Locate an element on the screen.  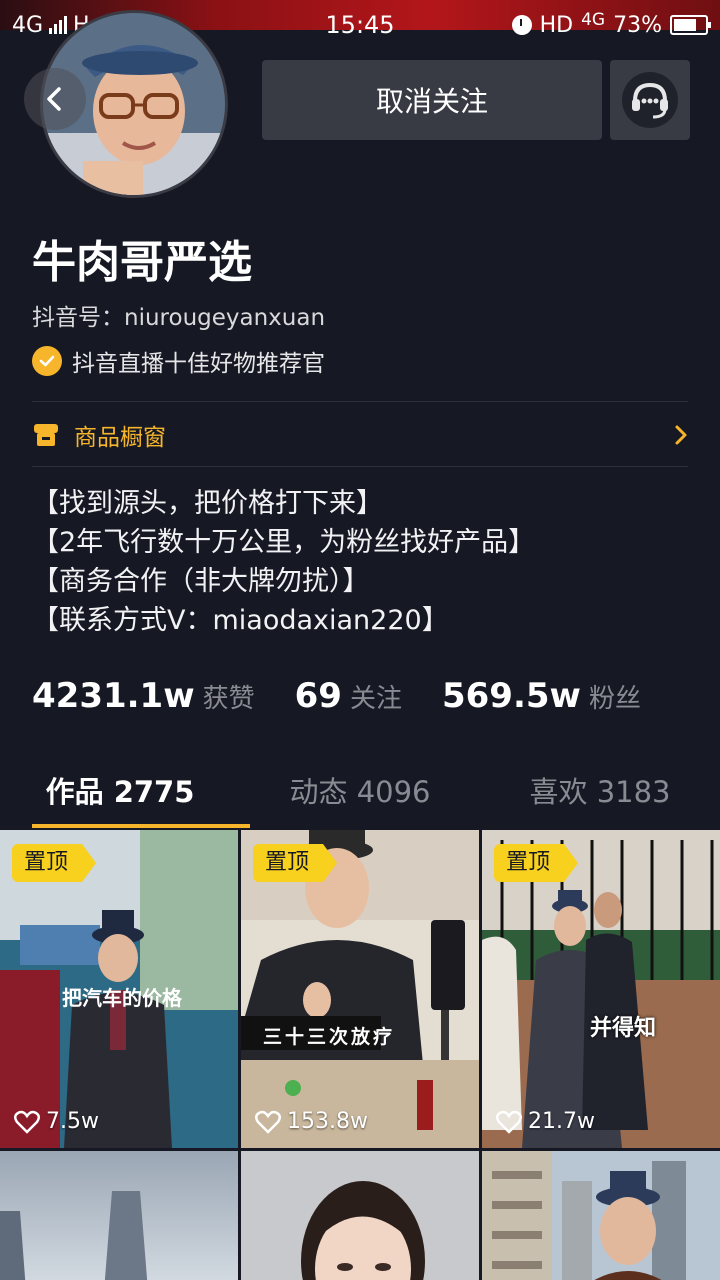
battery-percent: 73% is located at coordinates (637, 25).